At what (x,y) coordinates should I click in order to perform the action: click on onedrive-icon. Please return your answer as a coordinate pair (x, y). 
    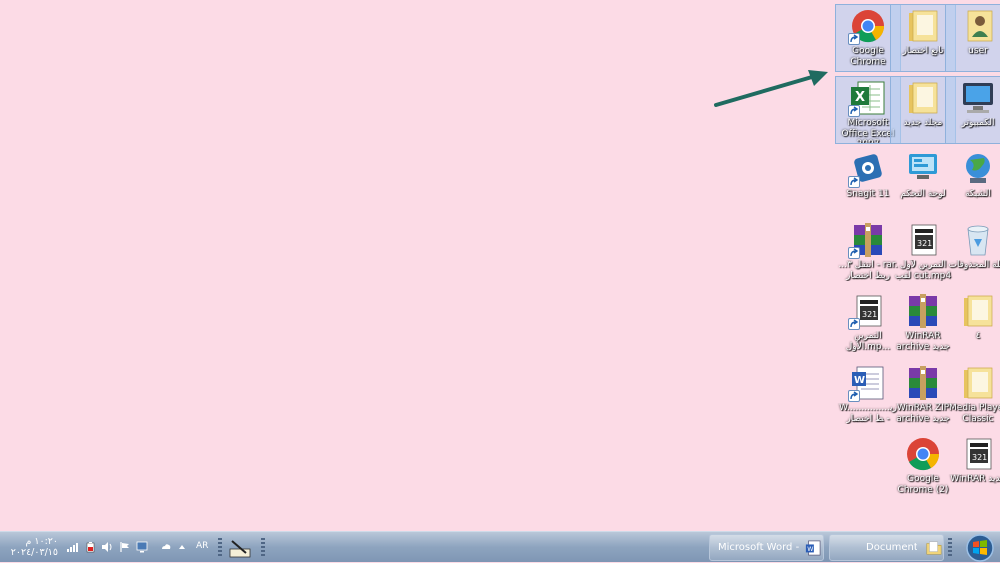
    Looking at the image, I should click on (166, 547).